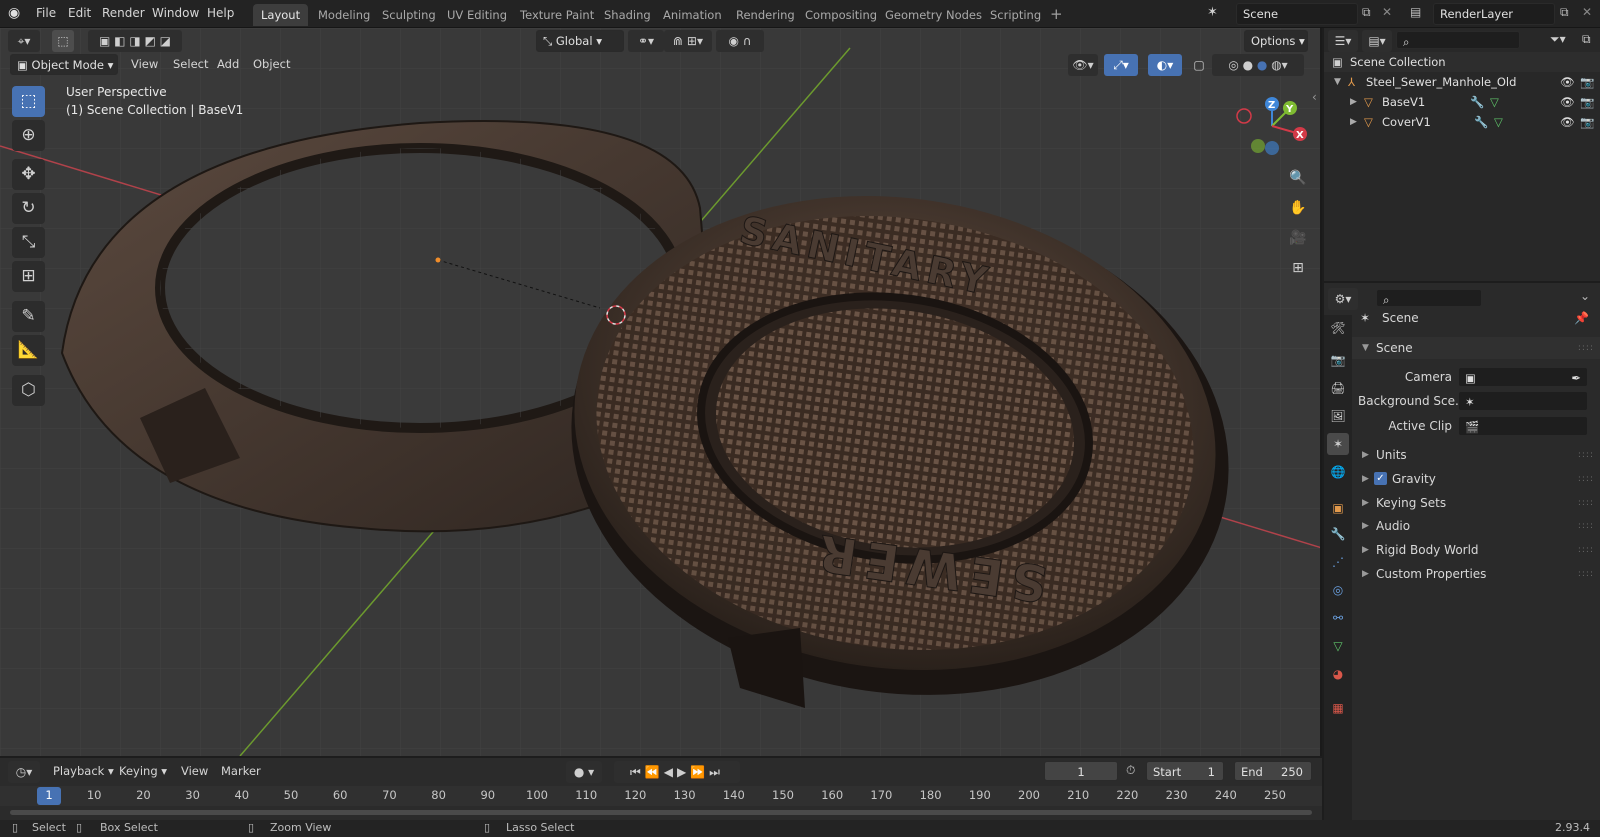  I want to click on visibility-eye-icon: 👁▾, so click(1083, 65).